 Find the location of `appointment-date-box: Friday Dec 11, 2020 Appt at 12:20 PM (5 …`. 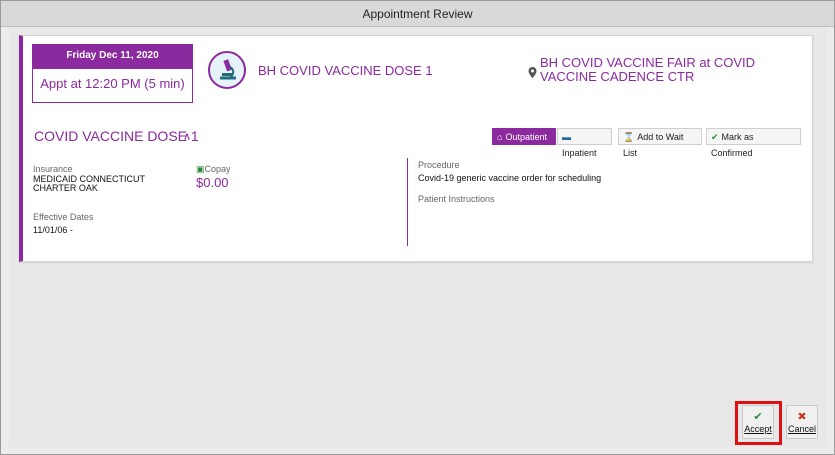

appointment-date-box: Friday Dec 11, 2020 Appt at 12:20 PM (5 … is located at coordinates (112, 73).